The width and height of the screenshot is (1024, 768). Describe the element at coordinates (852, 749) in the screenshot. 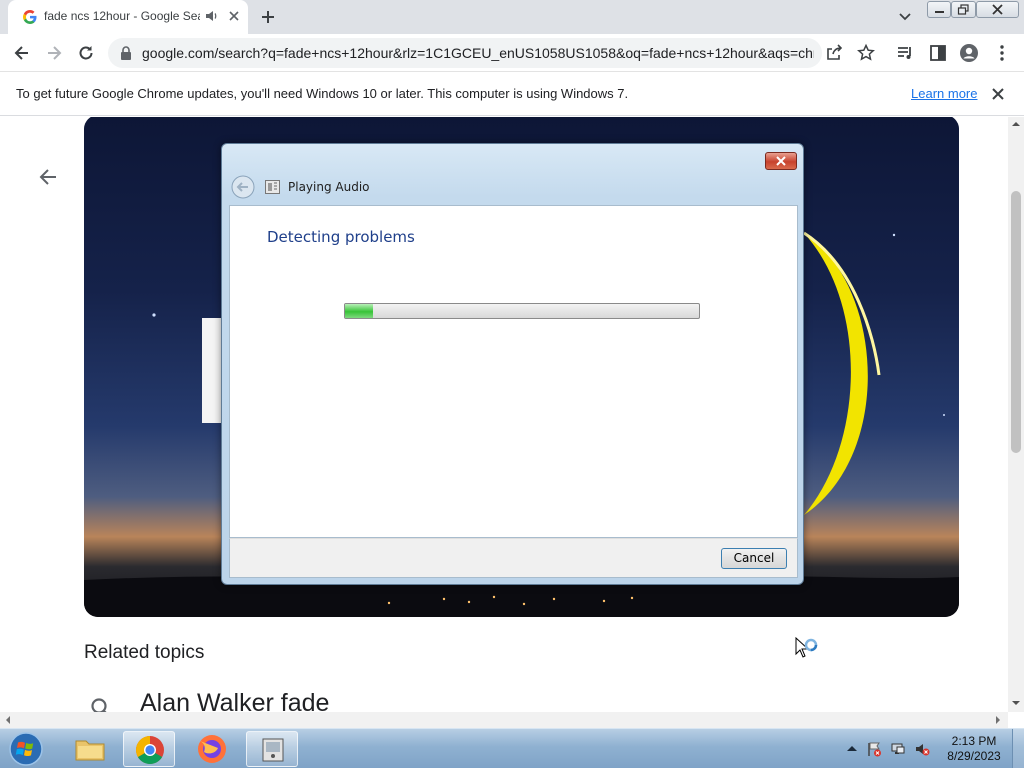

I see `show-hidden-icons-icon` at that location.